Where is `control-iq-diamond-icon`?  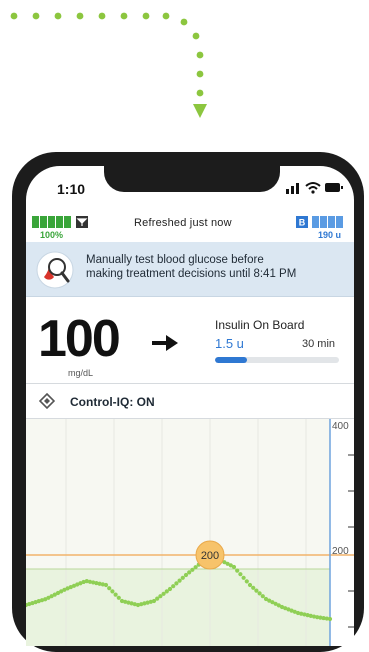 control-iq-diamond-icon is located at coordinates (47, 401).